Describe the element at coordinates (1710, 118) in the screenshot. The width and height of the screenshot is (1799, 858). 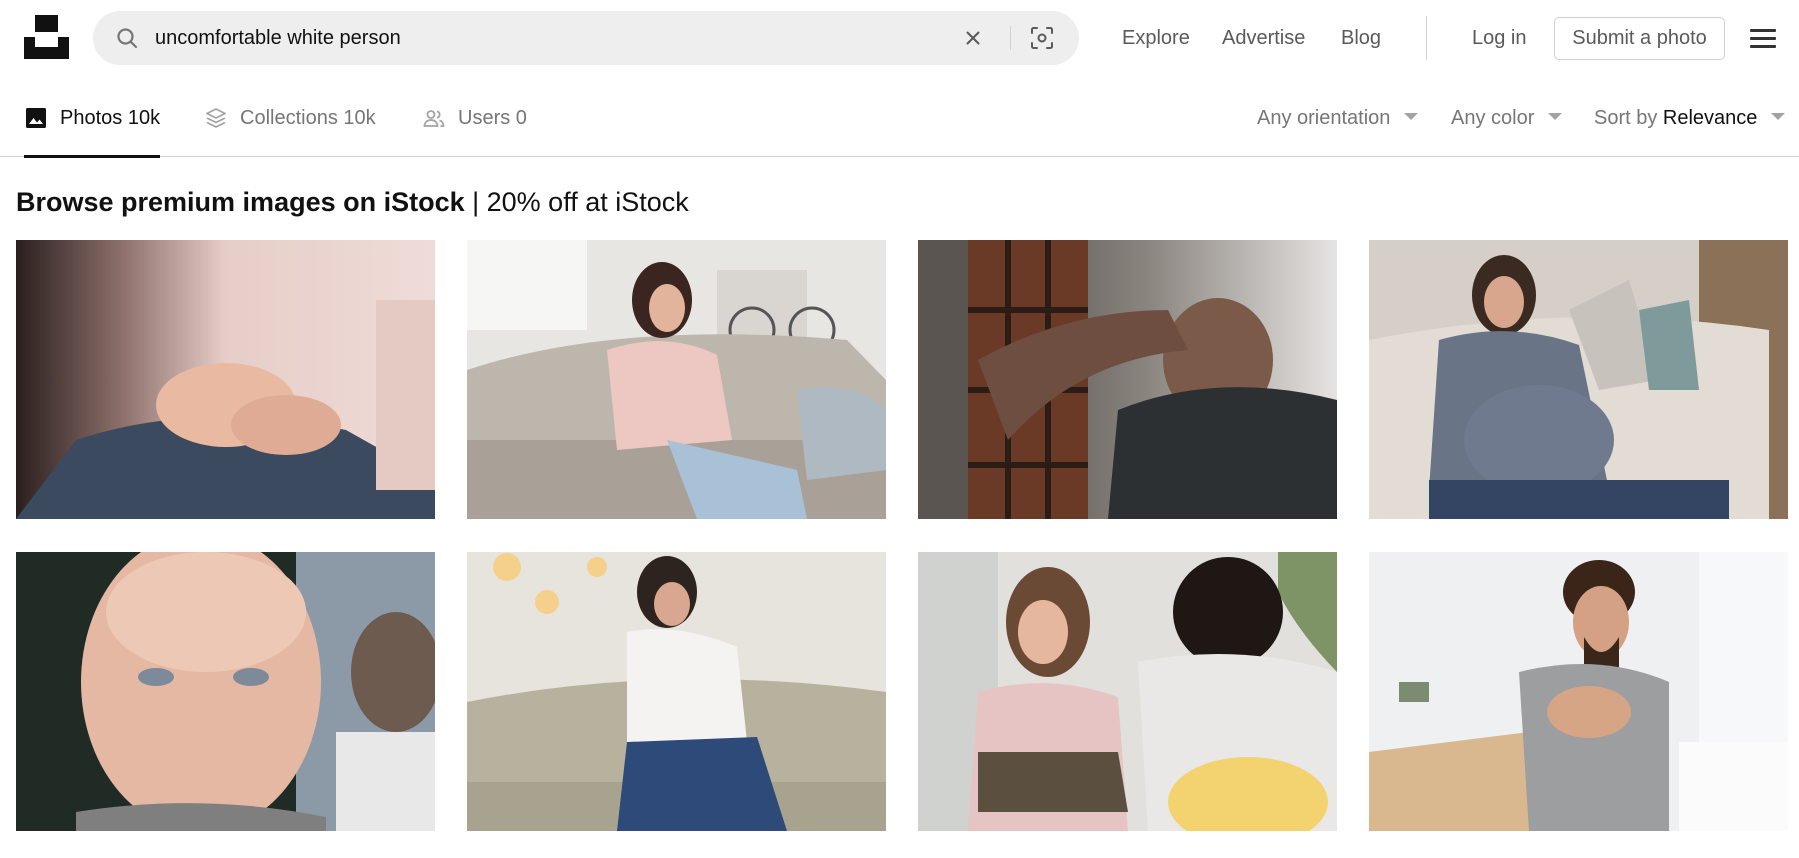
I see `sort-value: Relevance` at that location.